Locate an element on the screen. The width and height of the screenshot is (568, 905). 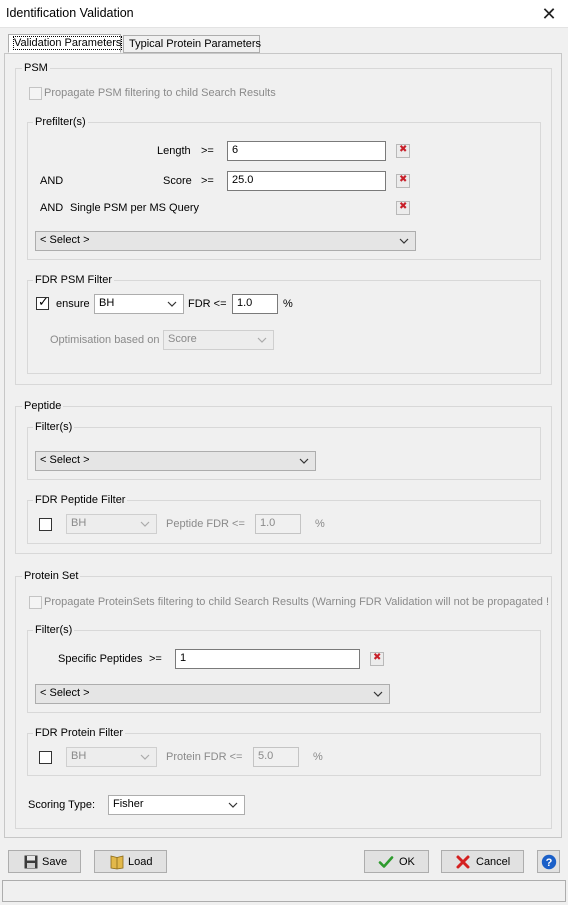
prefilter-name: Length is located at coordinates (174, 151).